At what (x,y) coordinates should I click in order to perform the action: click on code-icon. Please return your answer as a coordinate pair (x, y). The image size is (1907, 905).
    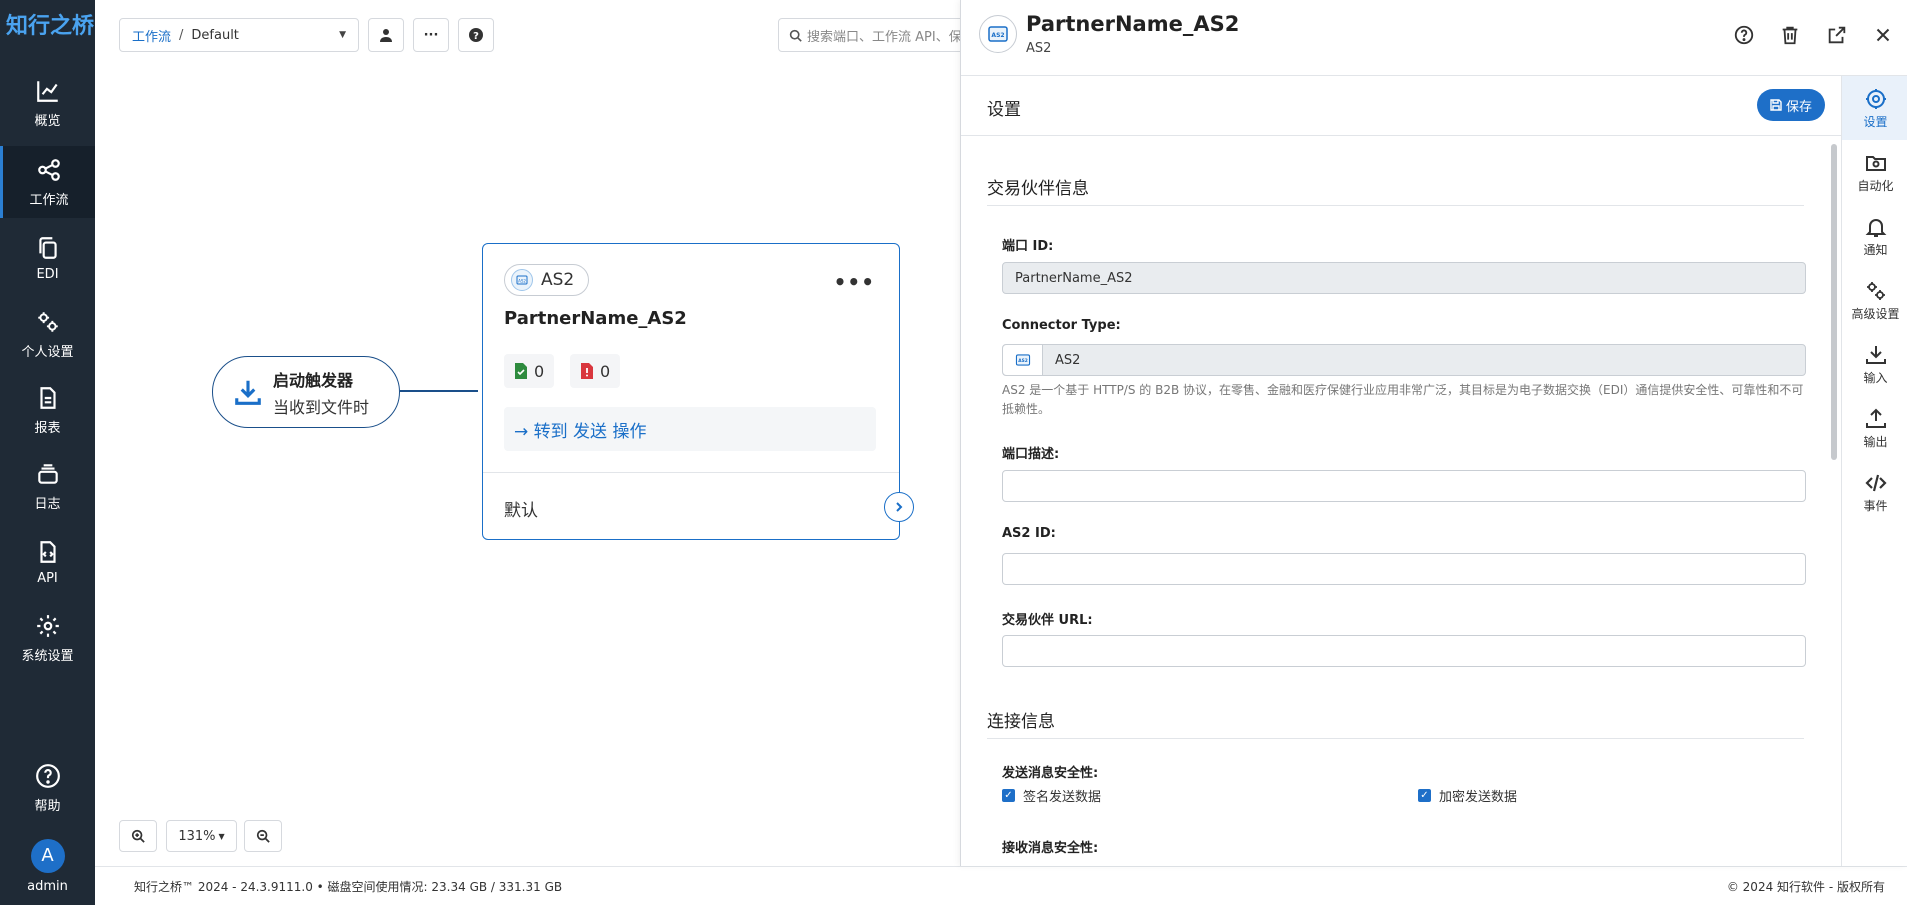
    Looking at the image, I should click on (1875, 482).